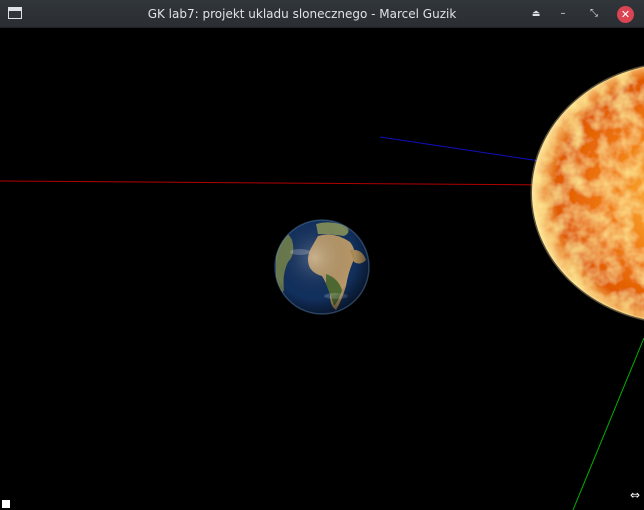  I want to click on z-axis-line, so click(460, 149).